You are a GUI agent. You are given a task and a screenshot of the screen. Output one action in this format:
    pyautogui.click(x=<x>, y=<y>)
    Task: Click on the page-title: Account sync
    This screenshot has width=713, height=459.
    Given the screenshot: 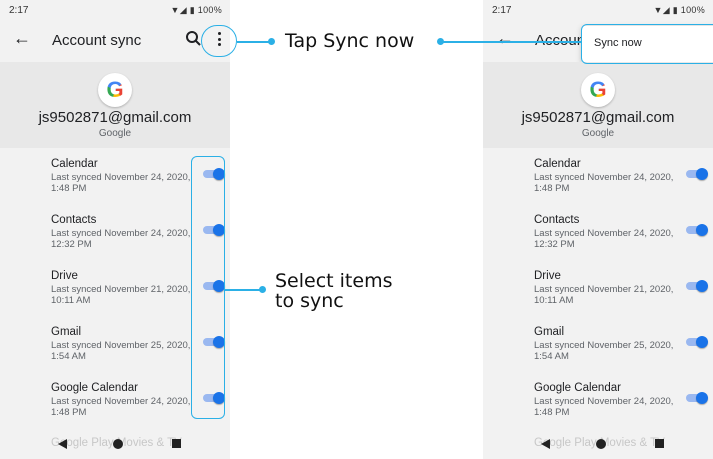 What is the action you would take?
    pyautogui.click(x=97, y=40)
    